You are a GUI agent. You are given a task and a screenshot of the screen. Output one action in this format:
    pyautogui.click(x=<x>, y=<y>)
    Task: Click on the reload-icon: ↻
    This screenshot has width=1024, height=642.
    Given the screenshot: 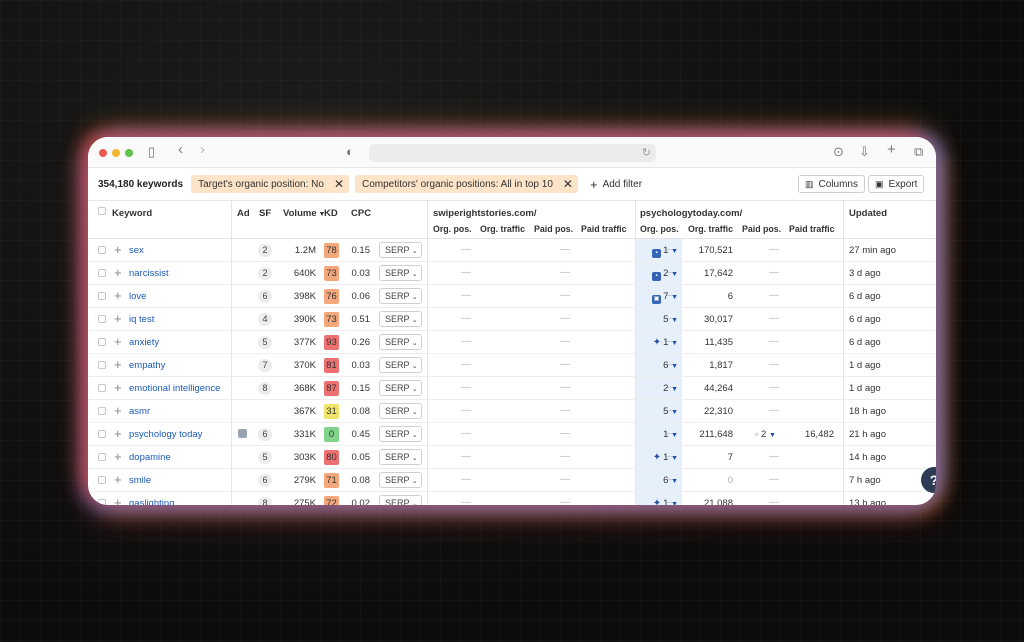 What is the action you would take?
    pyautogui.click(x=646, y=152)
    